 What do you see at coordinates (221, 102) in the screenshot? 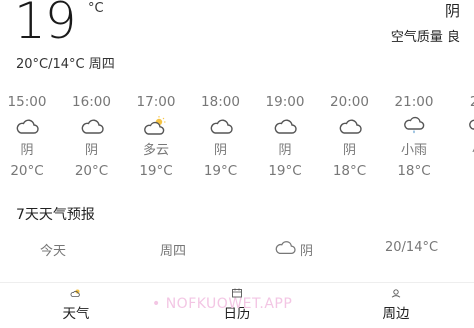
I see `hour-time: 18:00` at bounding box center [221, 102].